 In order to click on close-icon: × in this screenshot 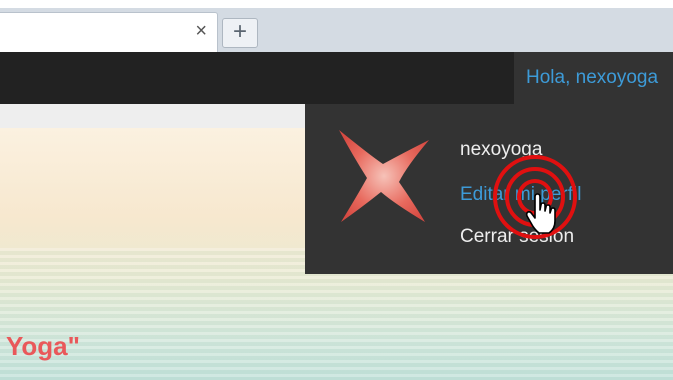, I will do `click(201, 31)`.